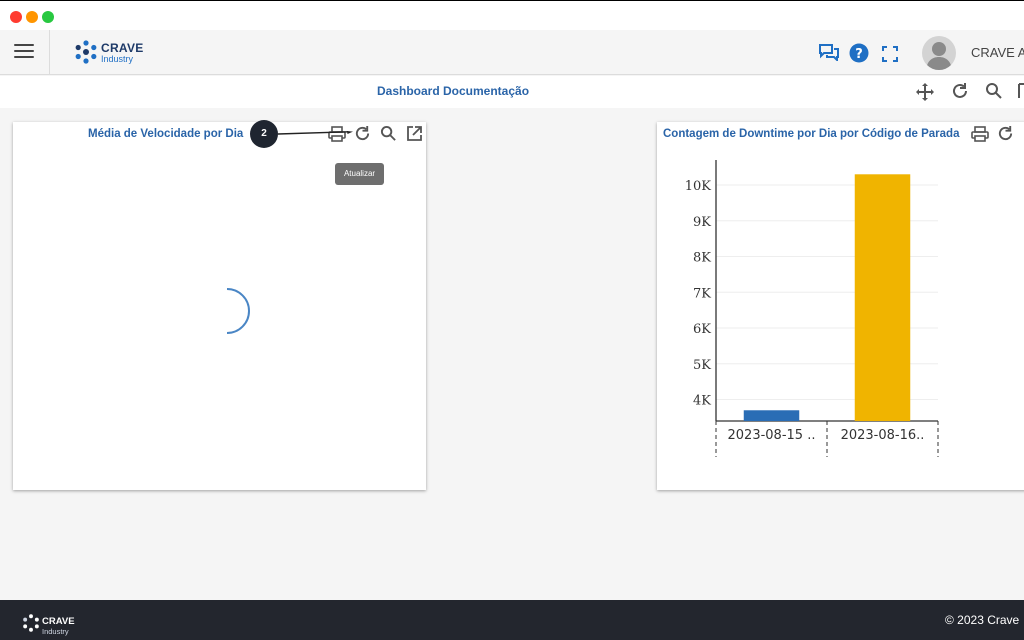  Describe the element at coordinates (512, 620) in the screenshot. I see `footer: CRAVE Industry © 2023 Crave` at that location.